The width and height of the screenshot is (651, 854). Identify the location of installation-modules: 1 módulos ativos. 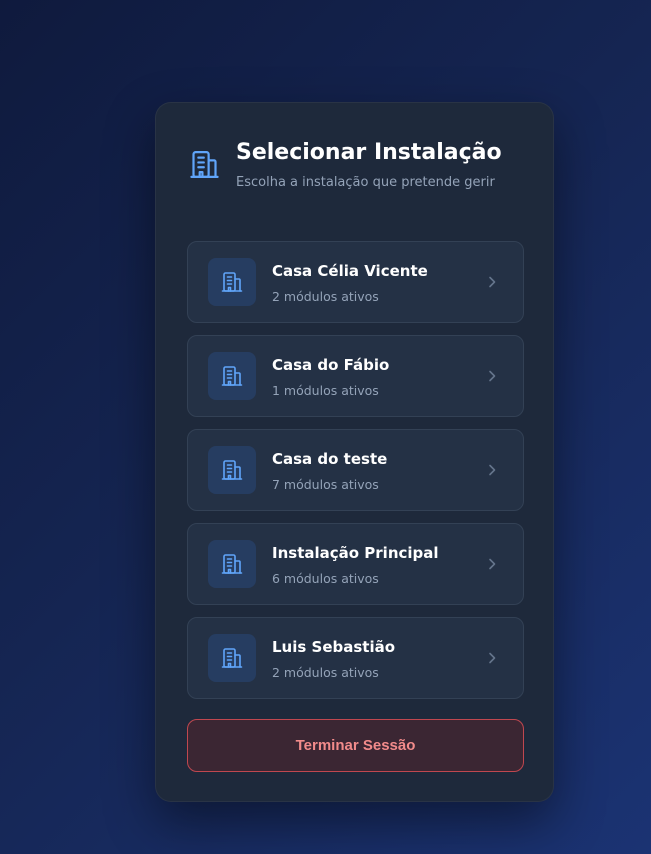
(325, 390).